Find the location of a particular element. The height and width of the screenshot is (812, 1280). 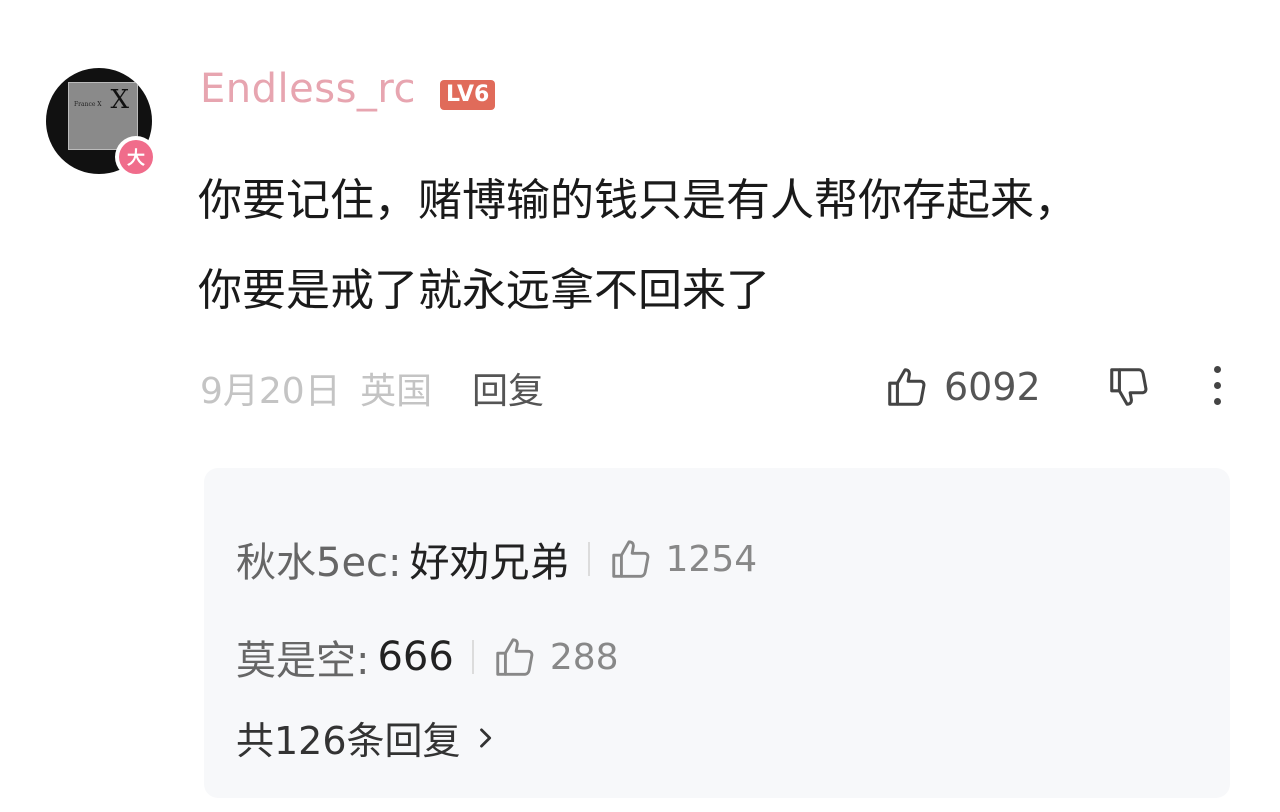

avatar-badge-label: 大 is located at coordinates (136, 157).